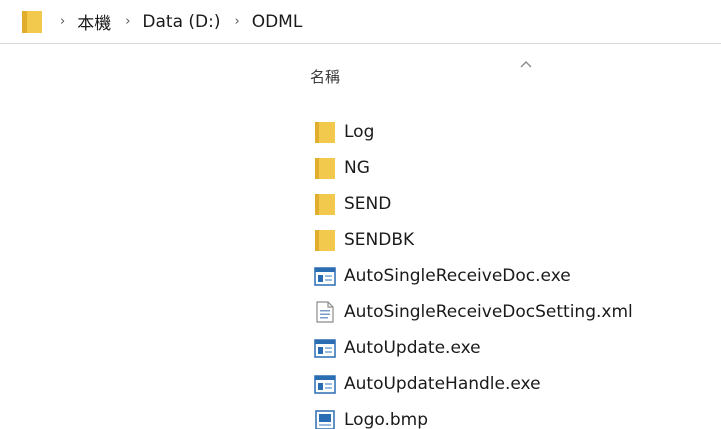  I want to click on breadcrumb-item-this-pc: 本機, so click(94, 21).